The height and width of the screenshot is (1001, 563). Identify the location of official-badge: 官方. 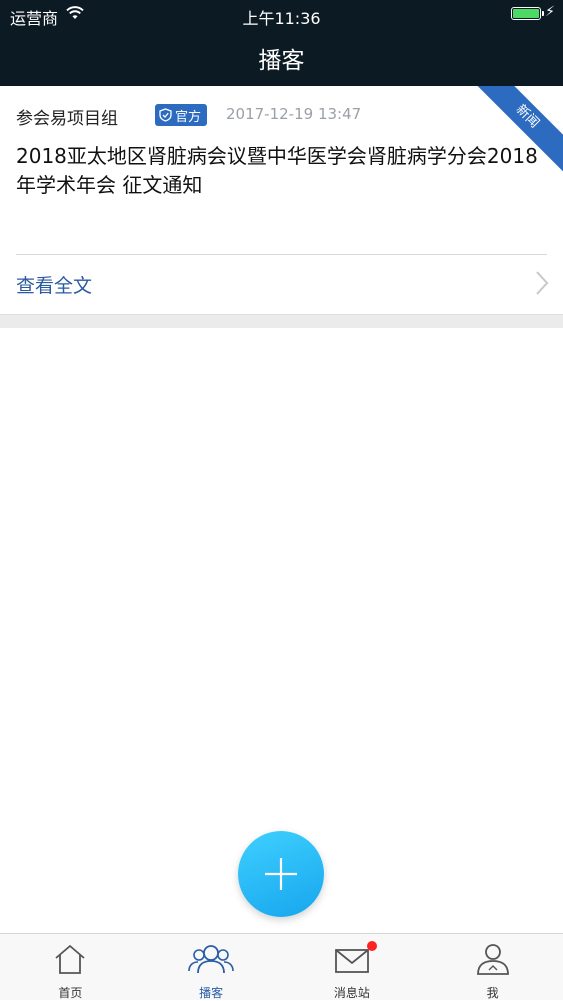
(181, 115).